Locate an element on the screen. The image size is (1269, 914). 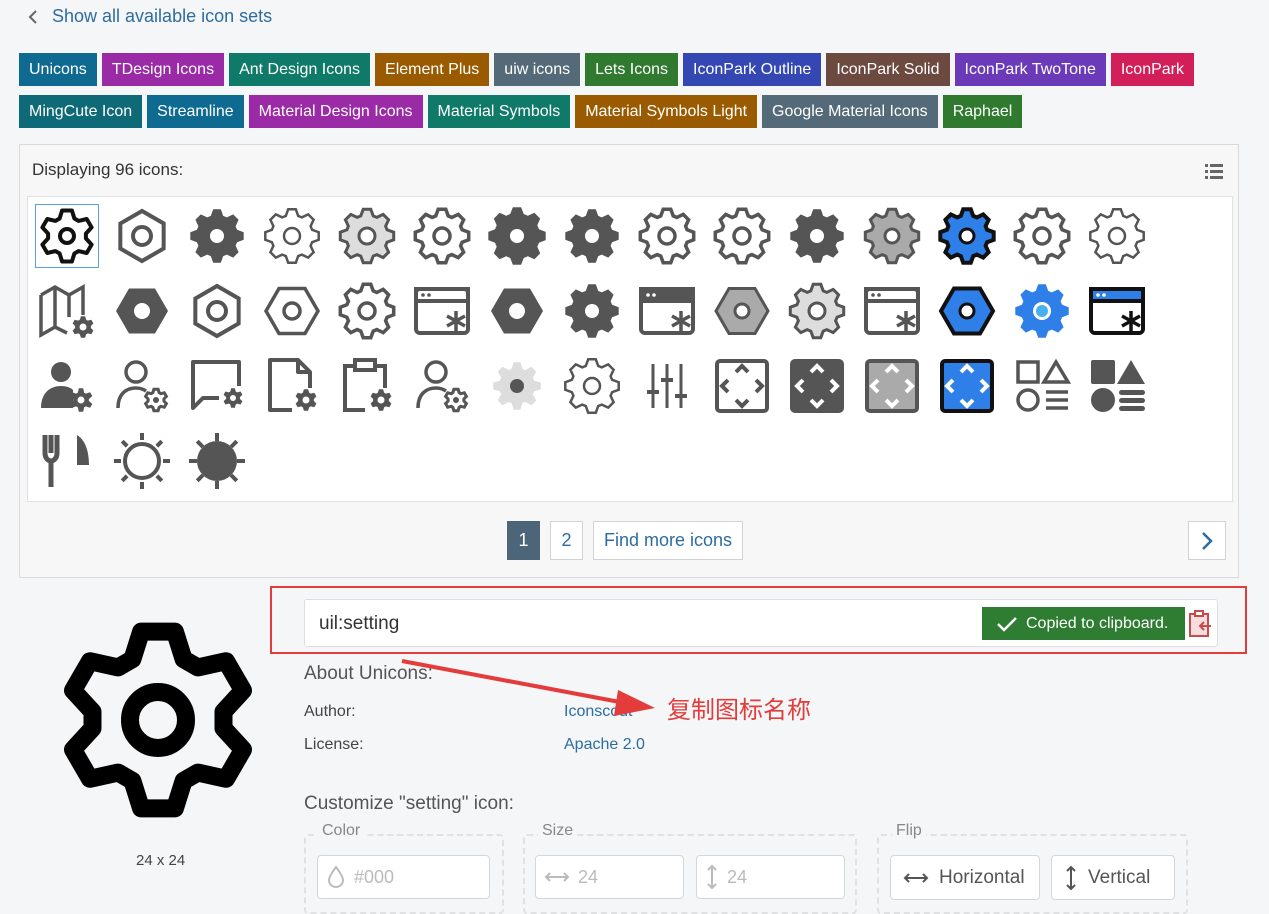
gear-light-fill-icon is located at coordinates (367, 236).